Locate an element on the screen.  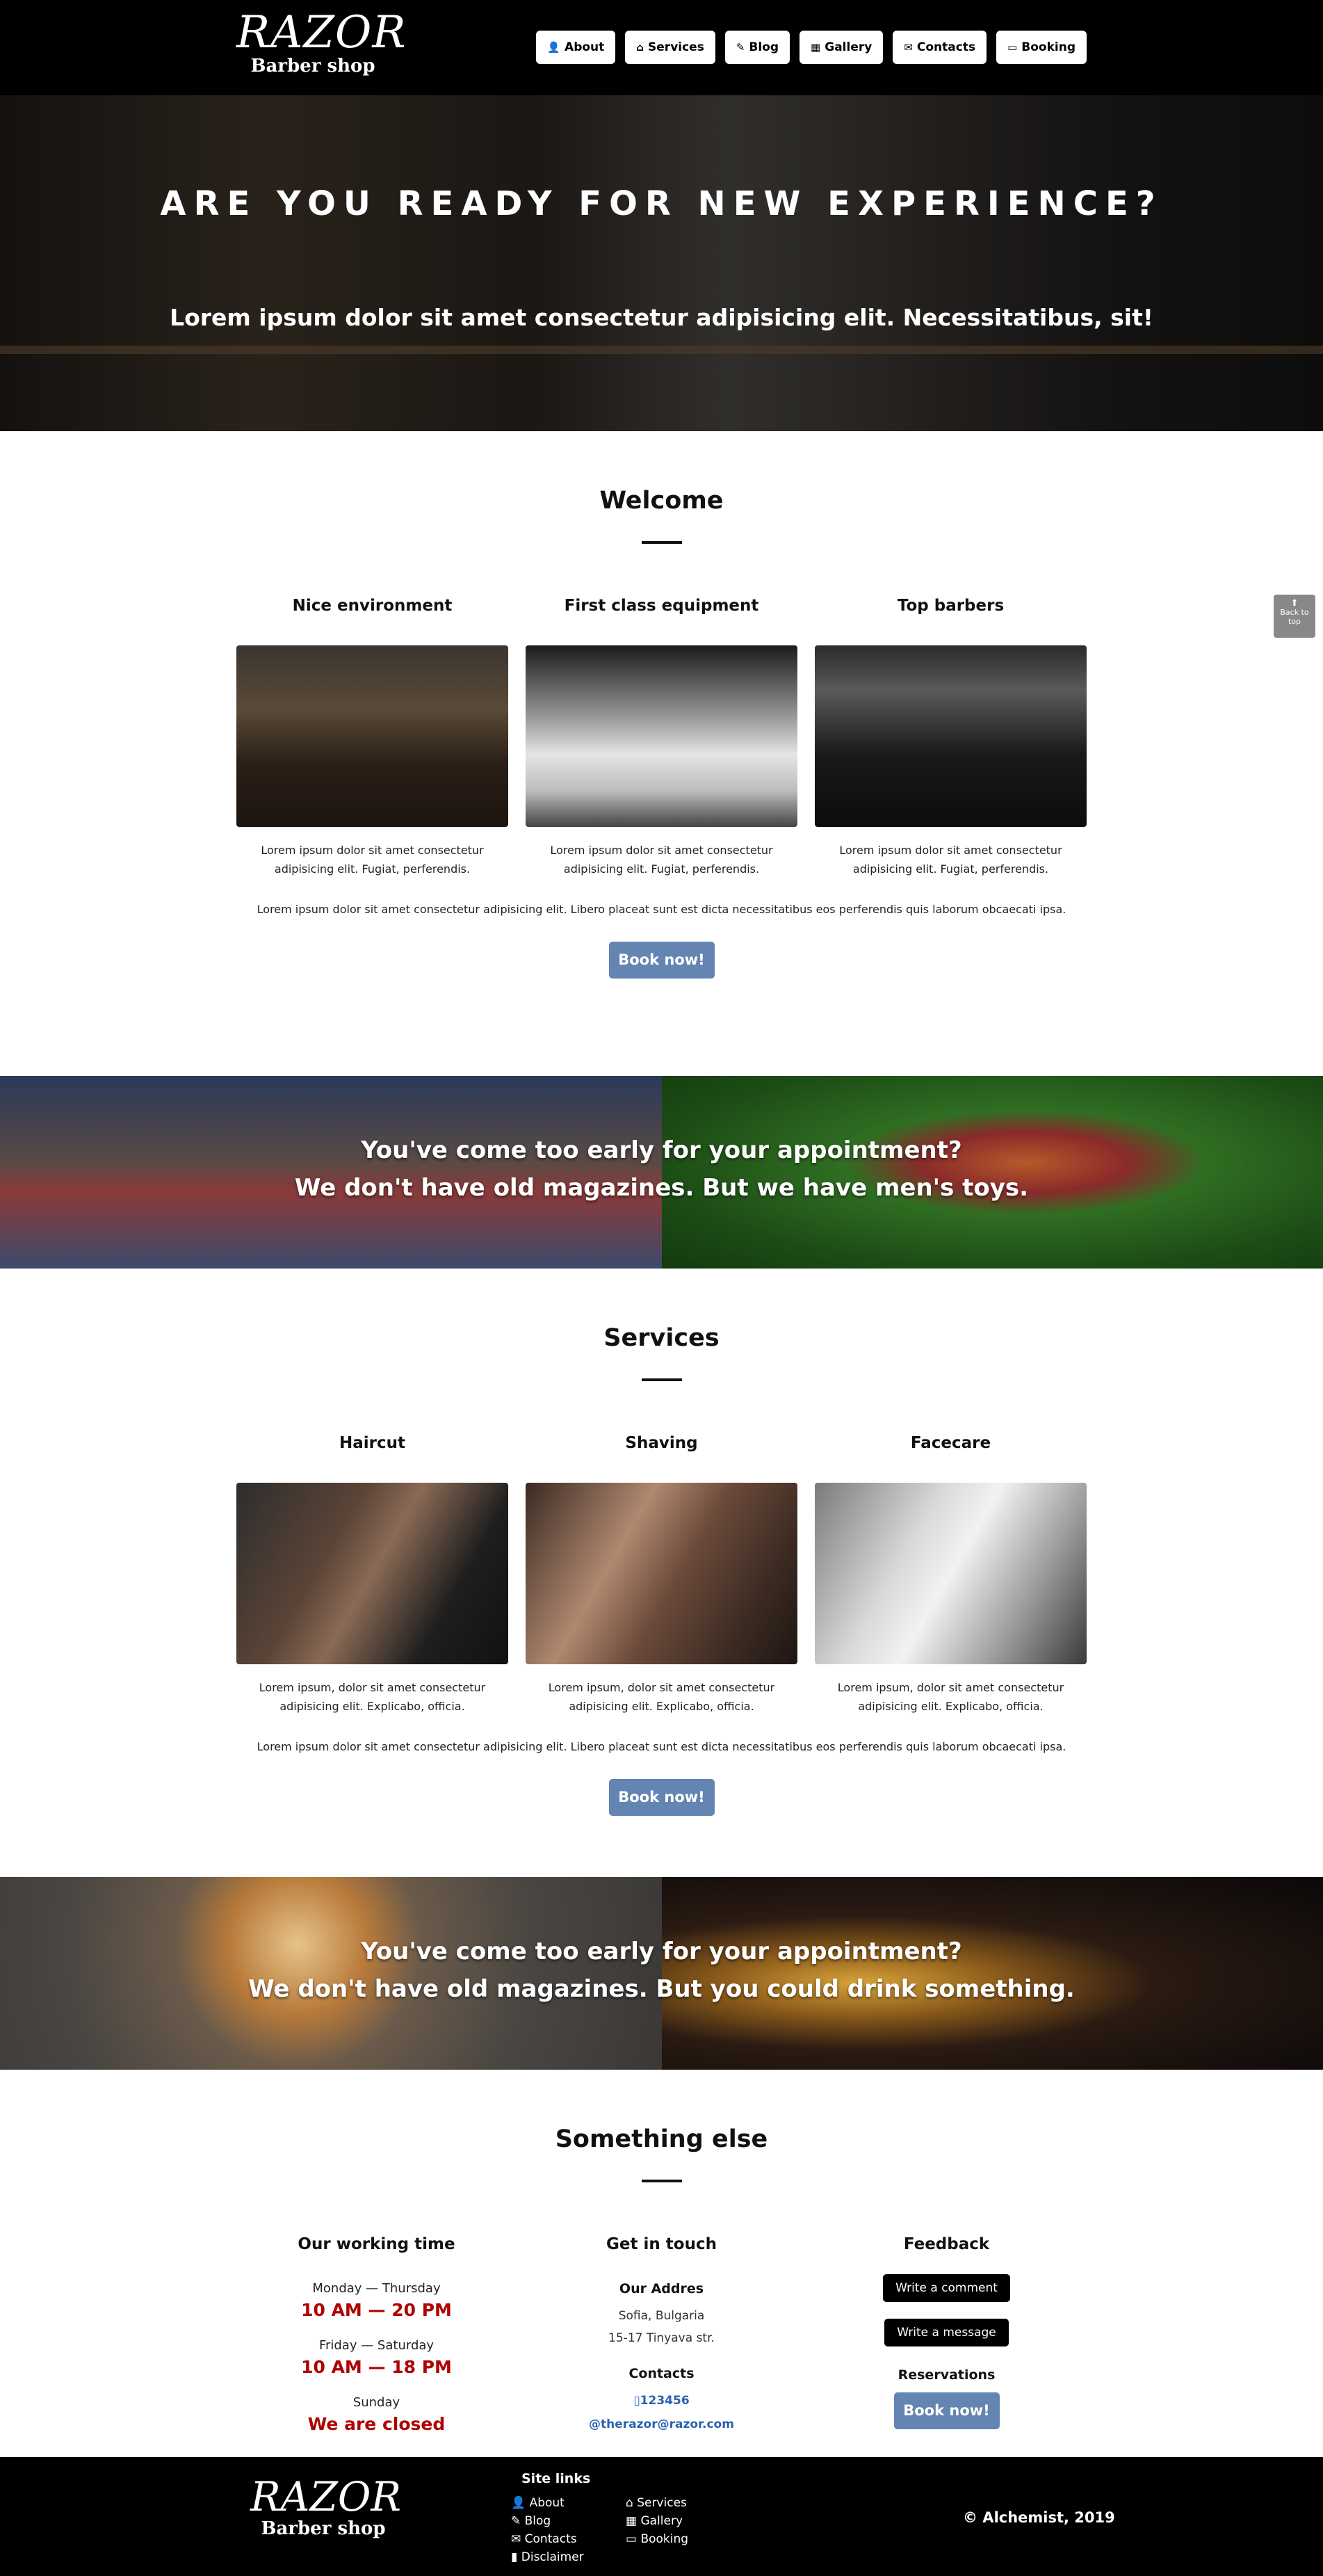
card-title: Haircut is located at coordinates (372, 1443).